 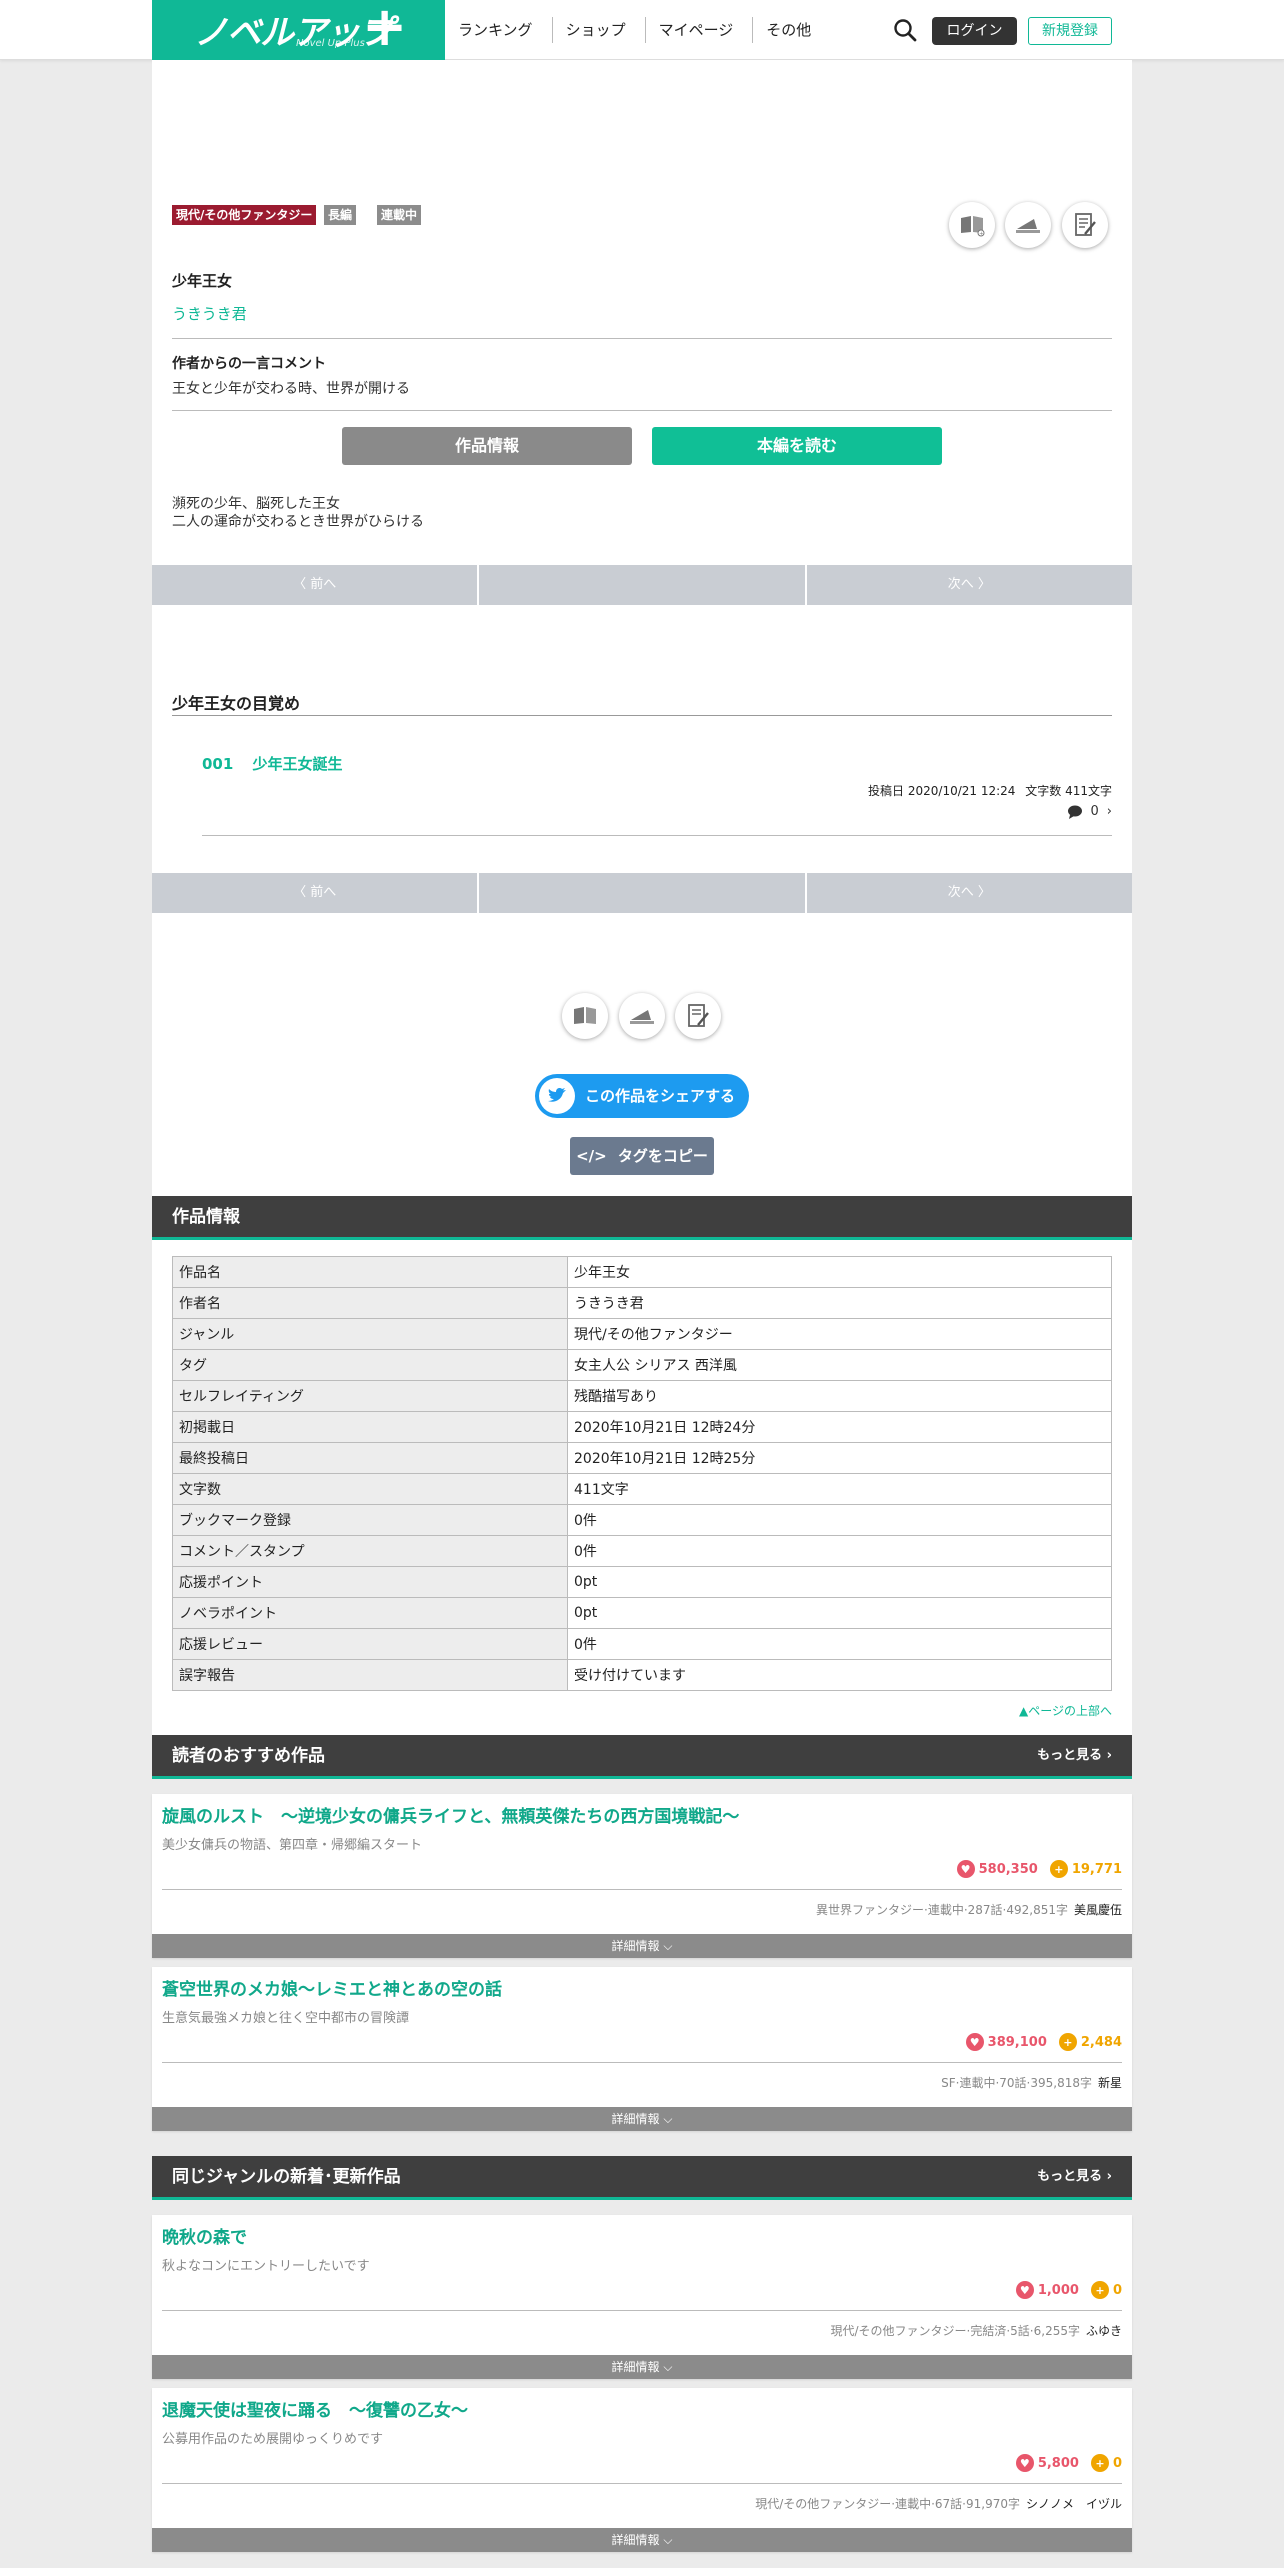 I want to click on info-value: 0pt, so click(x=839, y=1613).